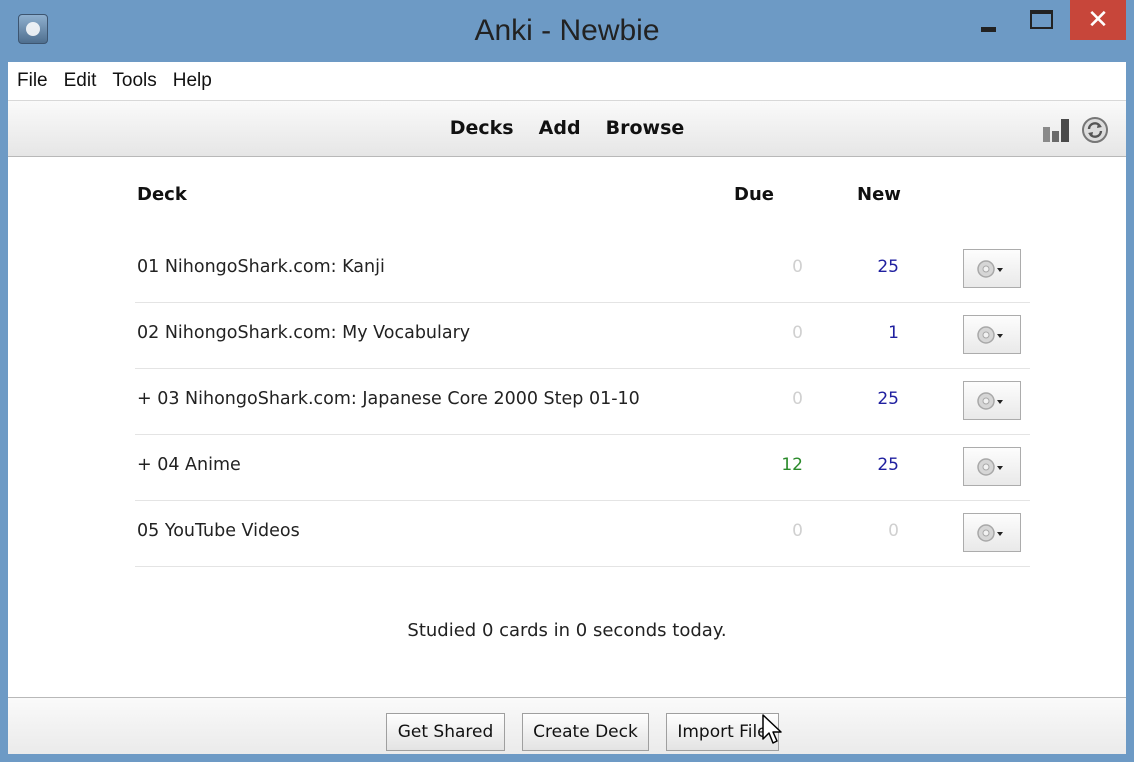 The height and width of the screenshot is (762, 1134). Describe the element at coordinates (582, 197) in the screenshot. I see `table-header: Deck Due New` at that location.